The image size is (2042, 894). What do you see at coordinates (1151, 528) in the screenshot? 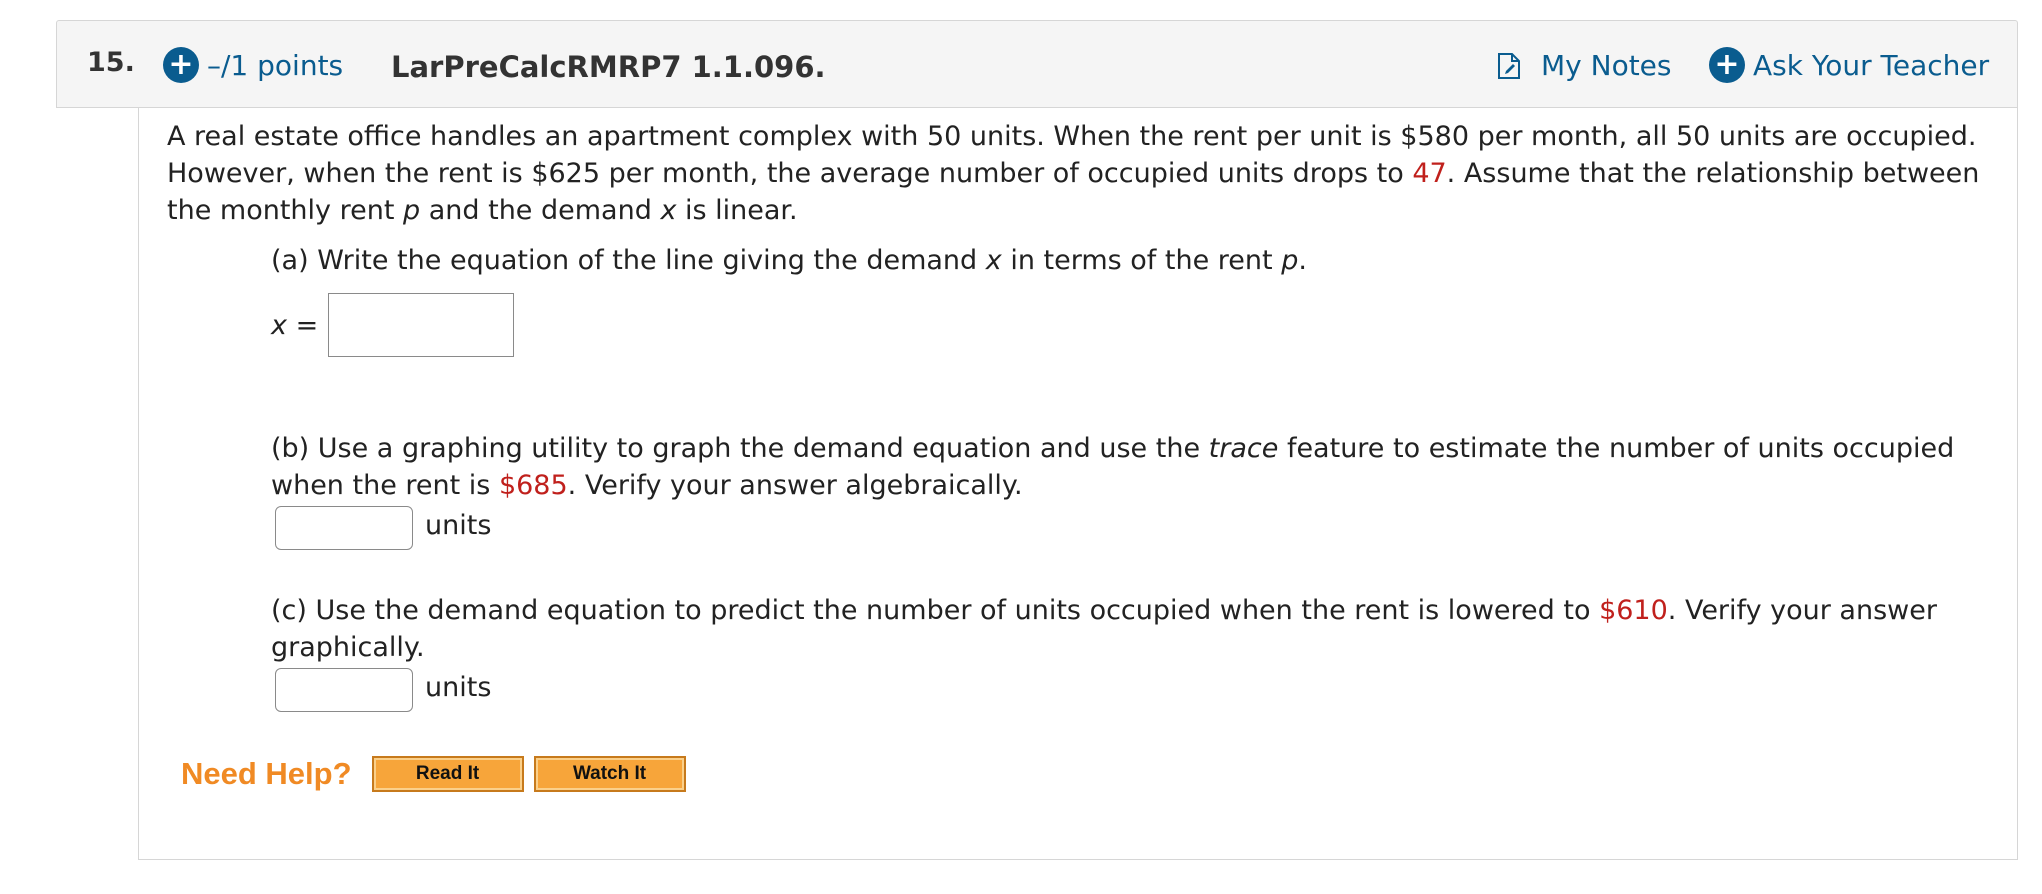
I see `part-b-answer-row: units` at bounding box center [1151, 528].